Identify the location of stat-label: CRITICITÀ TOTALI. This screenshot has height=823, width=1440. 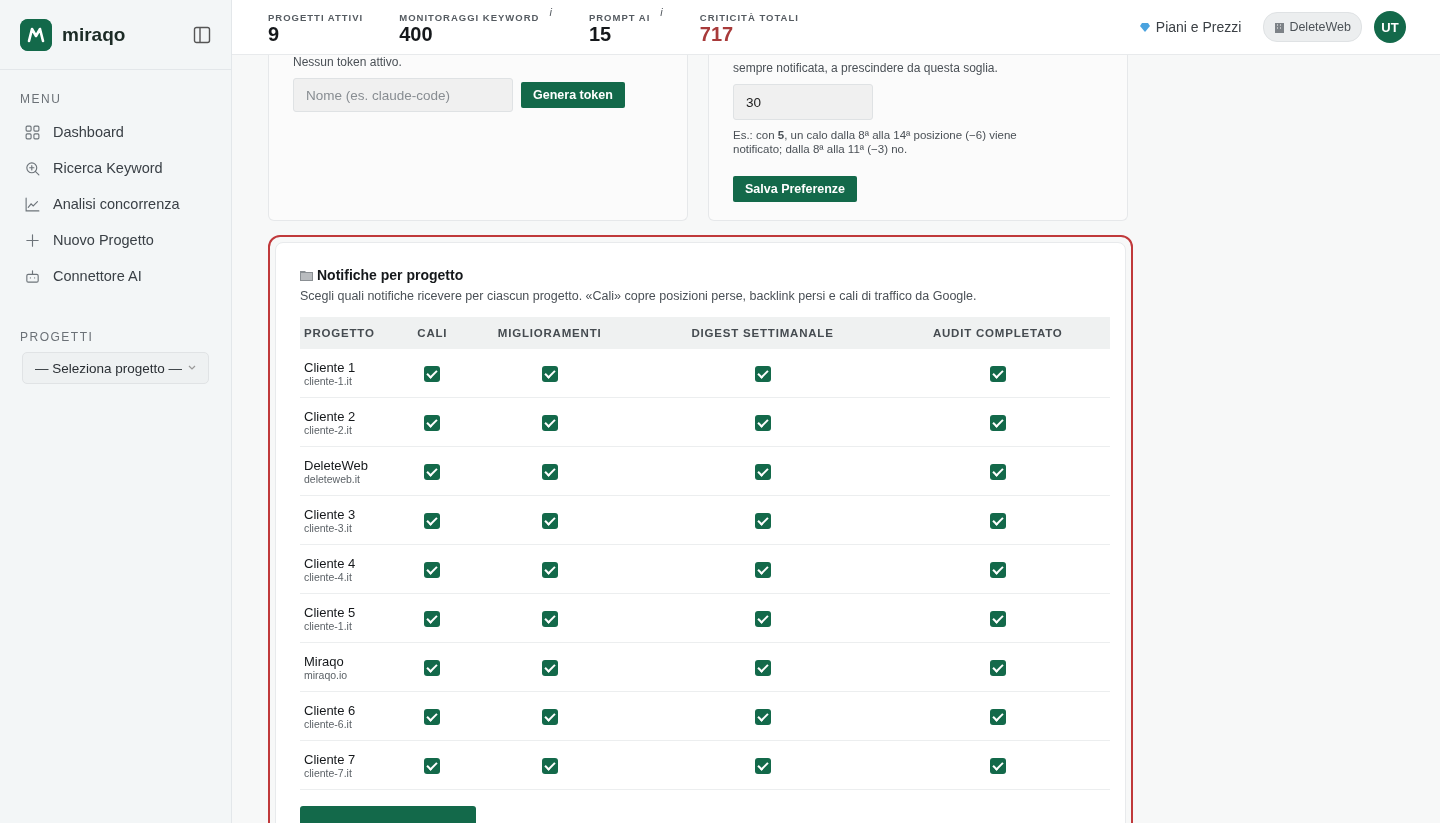
(749, 17).